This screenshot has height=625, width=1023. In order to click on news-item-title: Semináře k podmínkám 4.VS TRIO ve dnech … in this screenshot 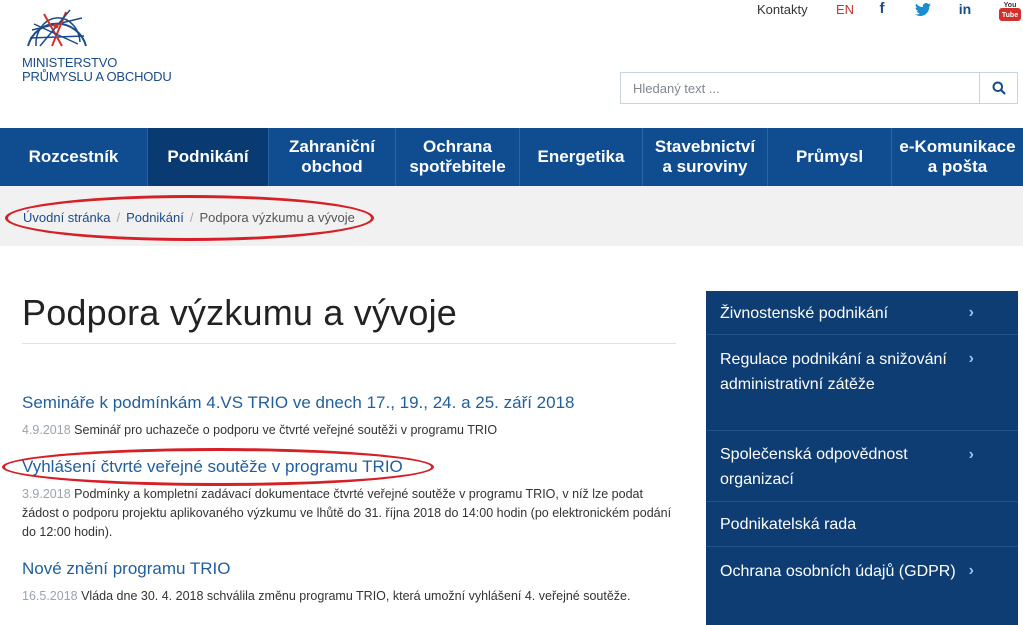, I will do `click(352, 403)`.